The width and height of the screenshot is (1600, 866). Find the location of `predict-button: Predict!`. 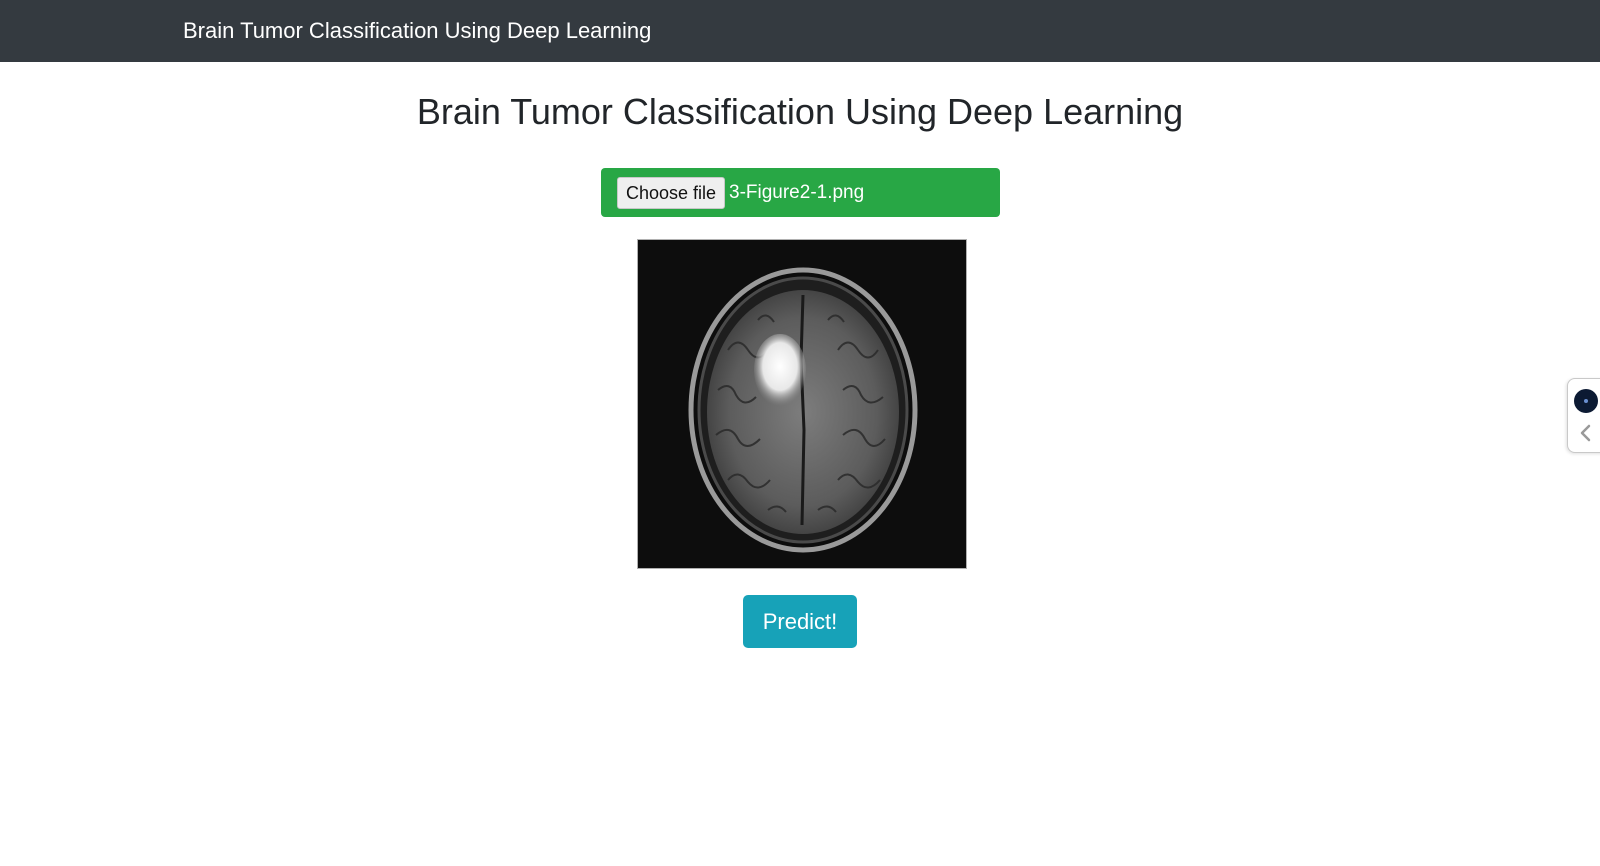

predict-button: Predict! is located at coordinates (800, 621).